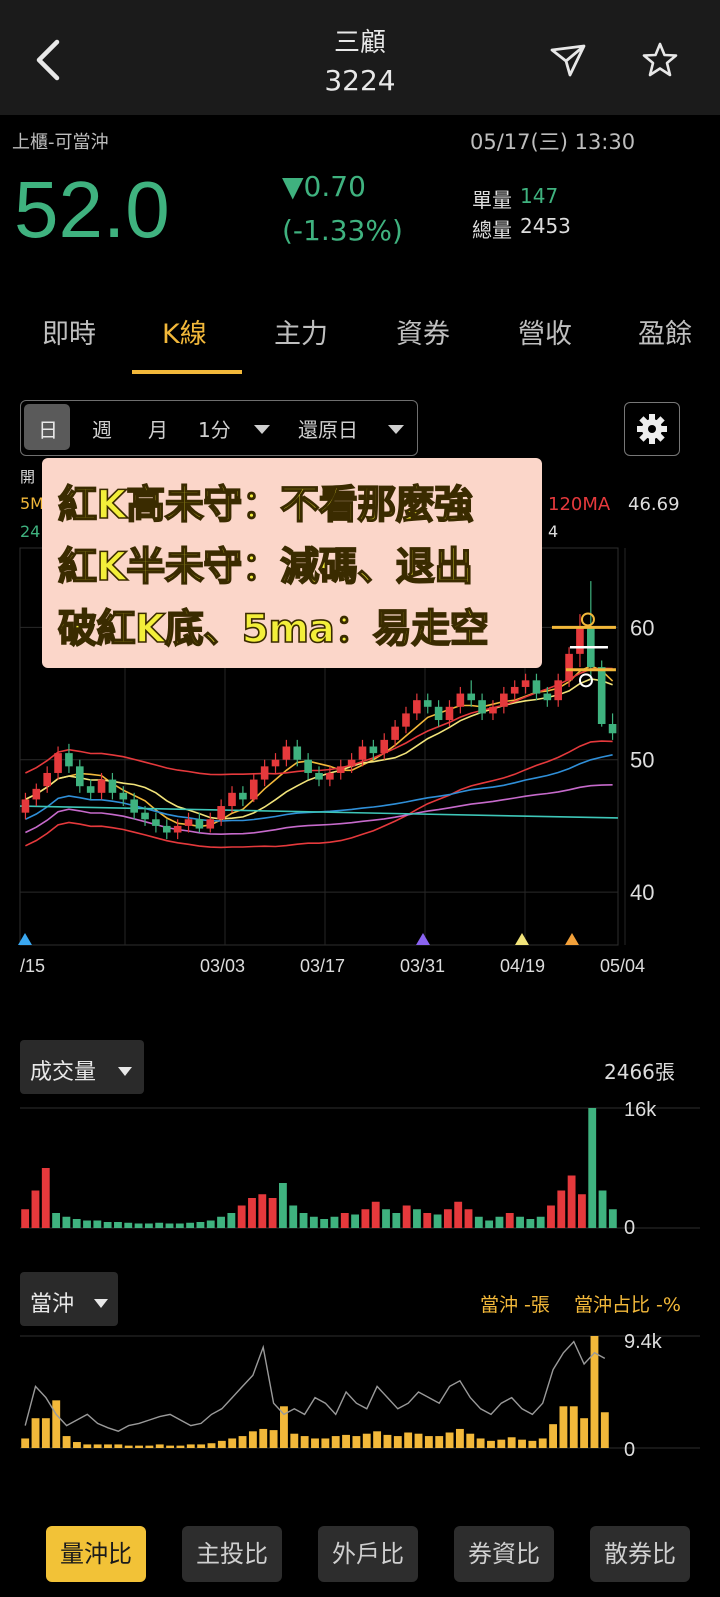 The height and width of the screenshot is (1597, 720). I want to click on period-week: 週, so click(102, 428).